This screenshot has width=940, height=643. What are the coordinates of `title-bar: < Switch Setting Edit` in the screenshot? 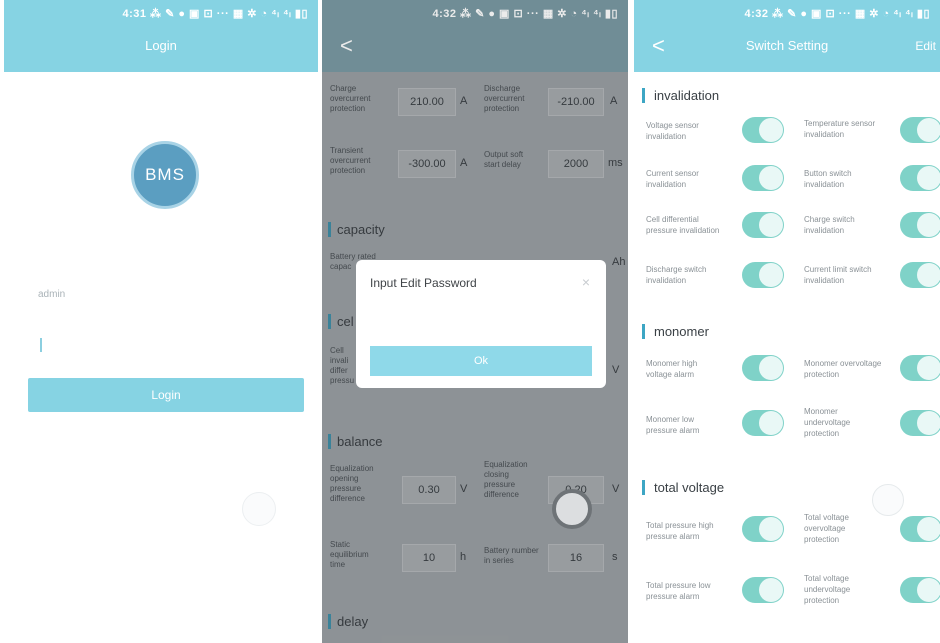 It's located at (787, 49).